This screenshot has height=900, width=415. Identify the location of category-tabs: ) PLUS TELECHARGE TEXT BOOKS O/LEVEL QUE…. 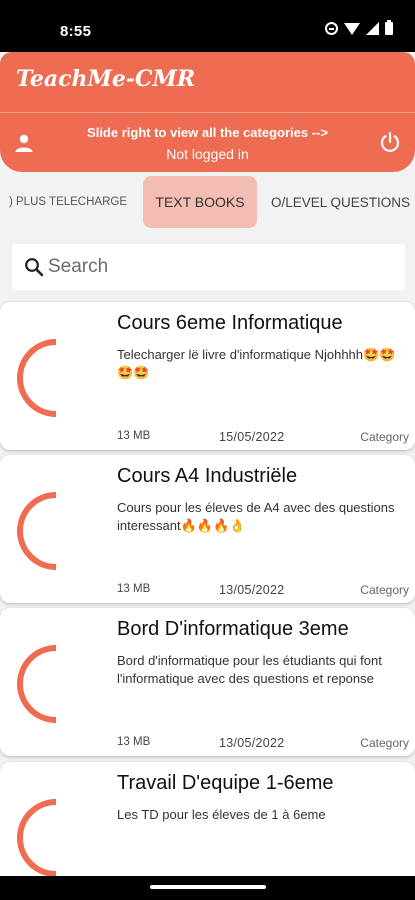
(207, 202).